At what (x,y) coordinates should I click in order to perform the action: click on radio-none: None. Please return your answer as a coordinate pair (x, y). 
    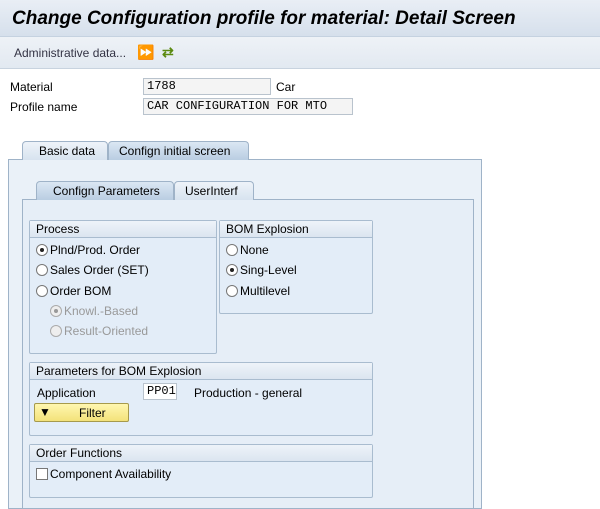
    Looking at the image, I should click on (247, 250).